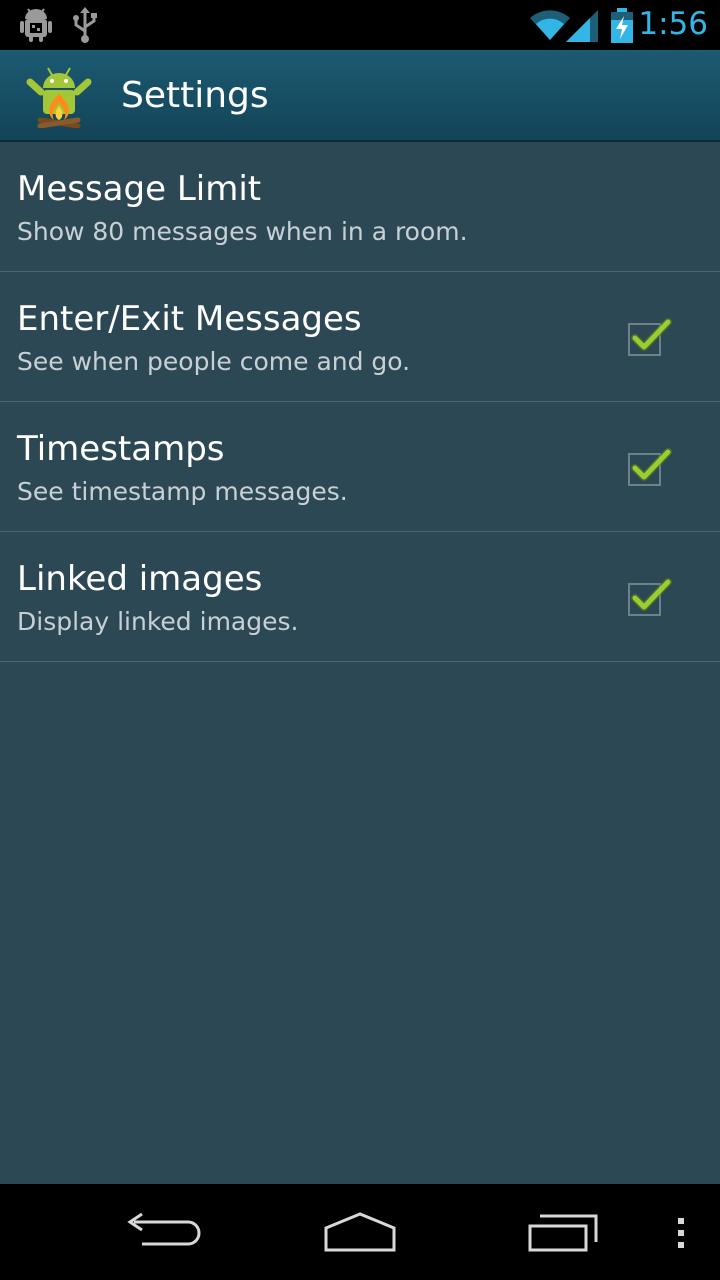 This screenshot has height=1280, width=720. I want to click on navigation-bar, so click(360, 1232).